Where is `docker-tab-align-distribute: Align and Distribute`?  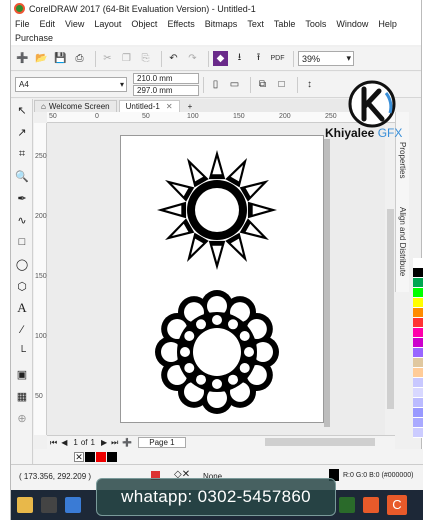
docker-tab-align-distribute: Align and Distribute is located at coordinates (402, 241).